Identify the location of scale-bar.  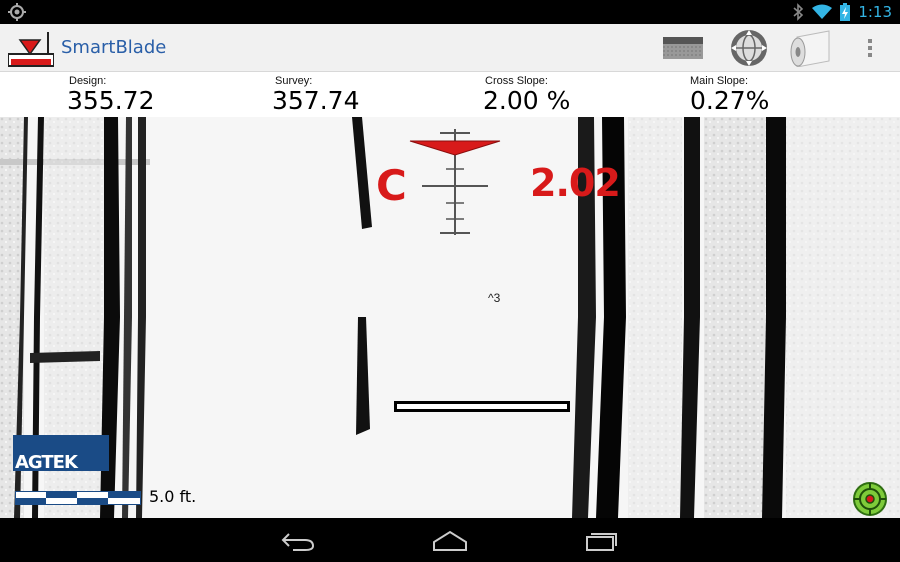
(78, 498).